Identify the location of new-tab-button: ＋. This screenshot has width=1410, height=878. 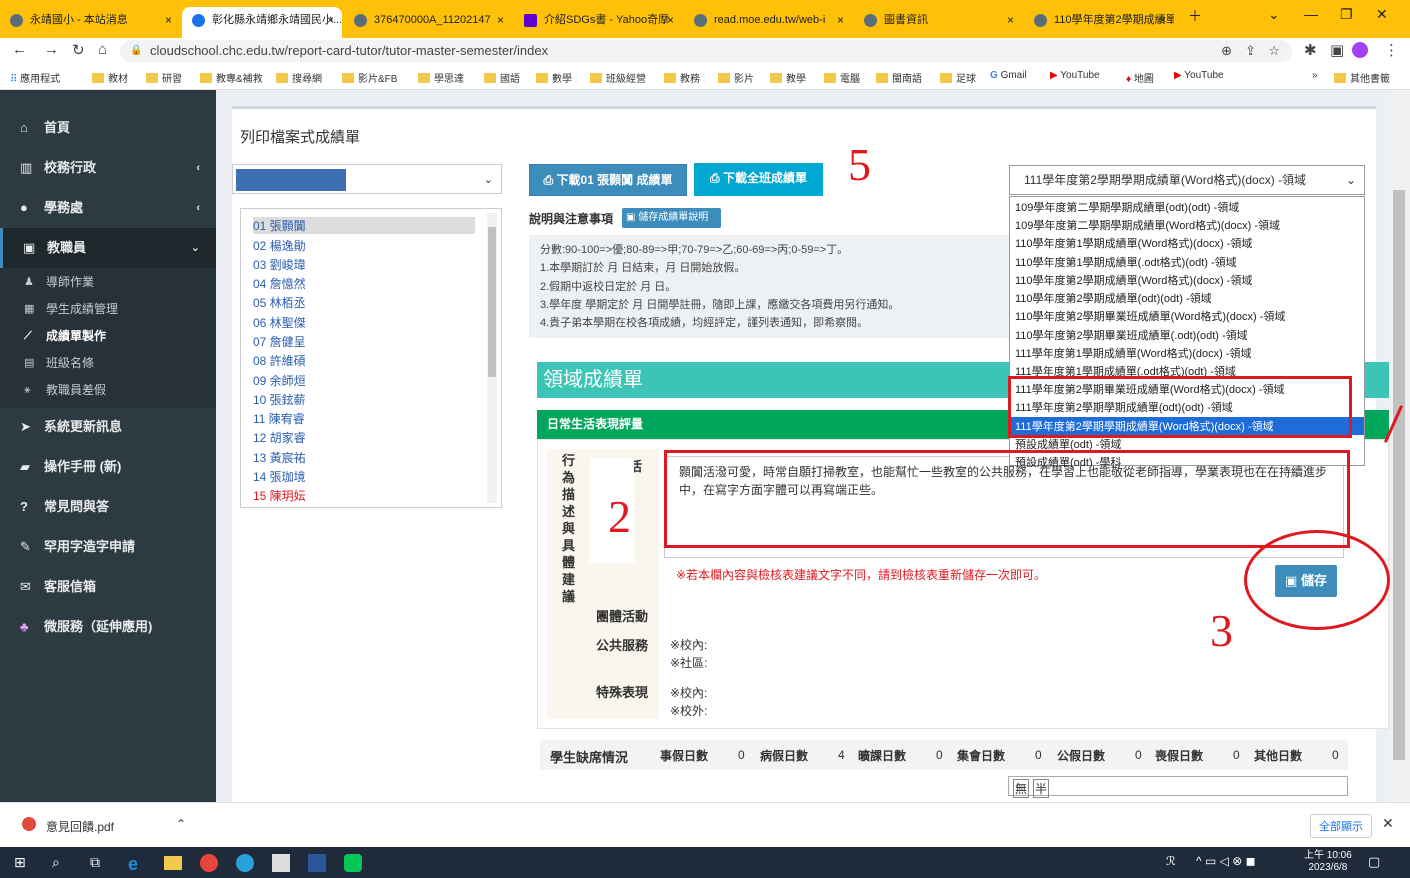
(1195, 16).